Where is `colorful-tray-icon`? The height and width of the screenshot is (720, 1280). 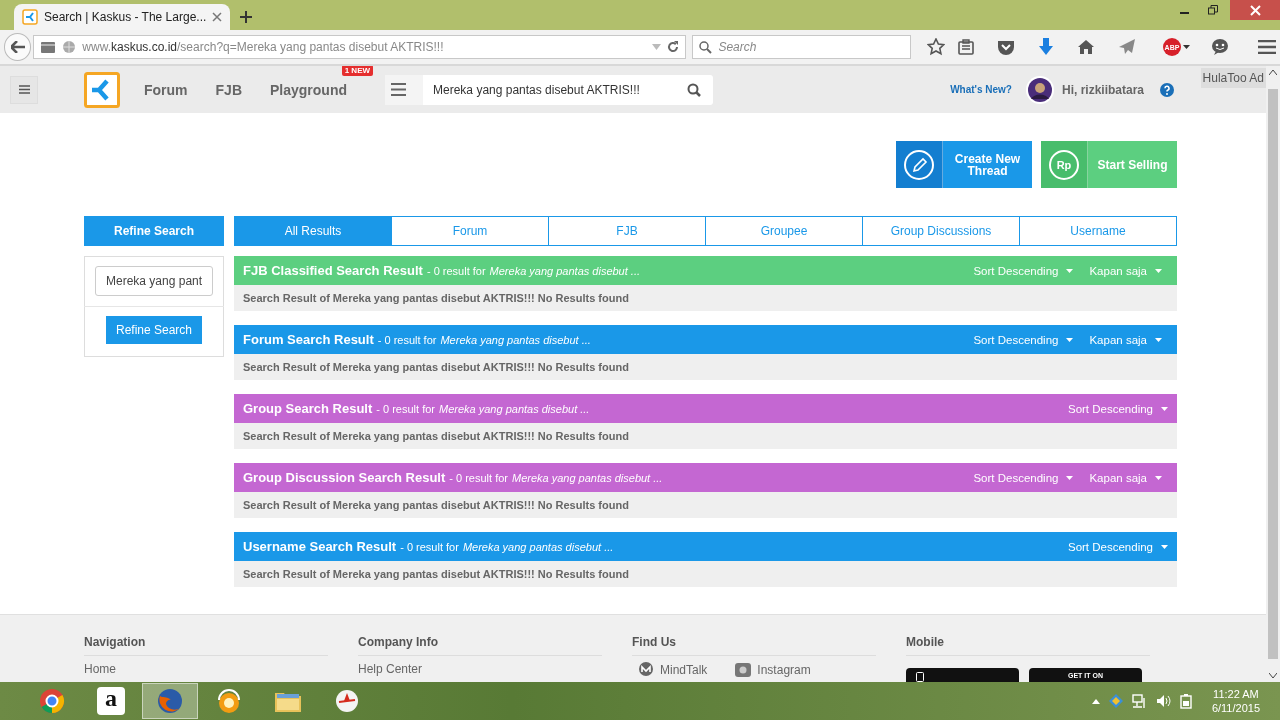 colorful-tray-icon is located at coordinates (1115, 701).